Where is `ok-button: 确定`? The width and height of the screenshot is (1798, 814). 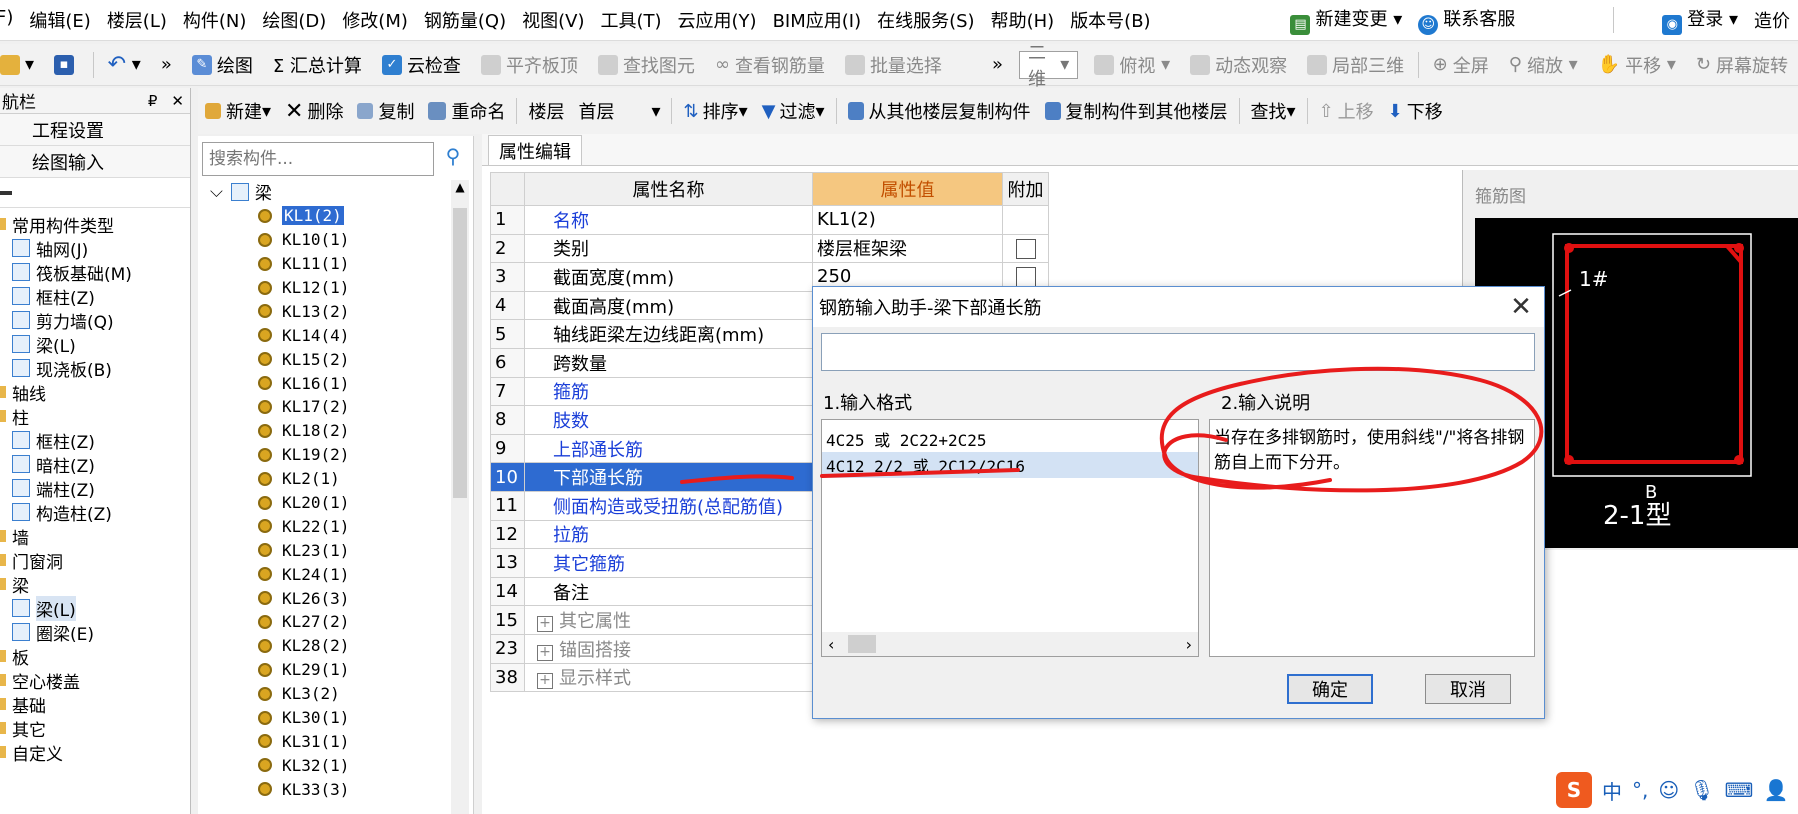 ok-button: 确定 is located at coordinates (1330, 689).